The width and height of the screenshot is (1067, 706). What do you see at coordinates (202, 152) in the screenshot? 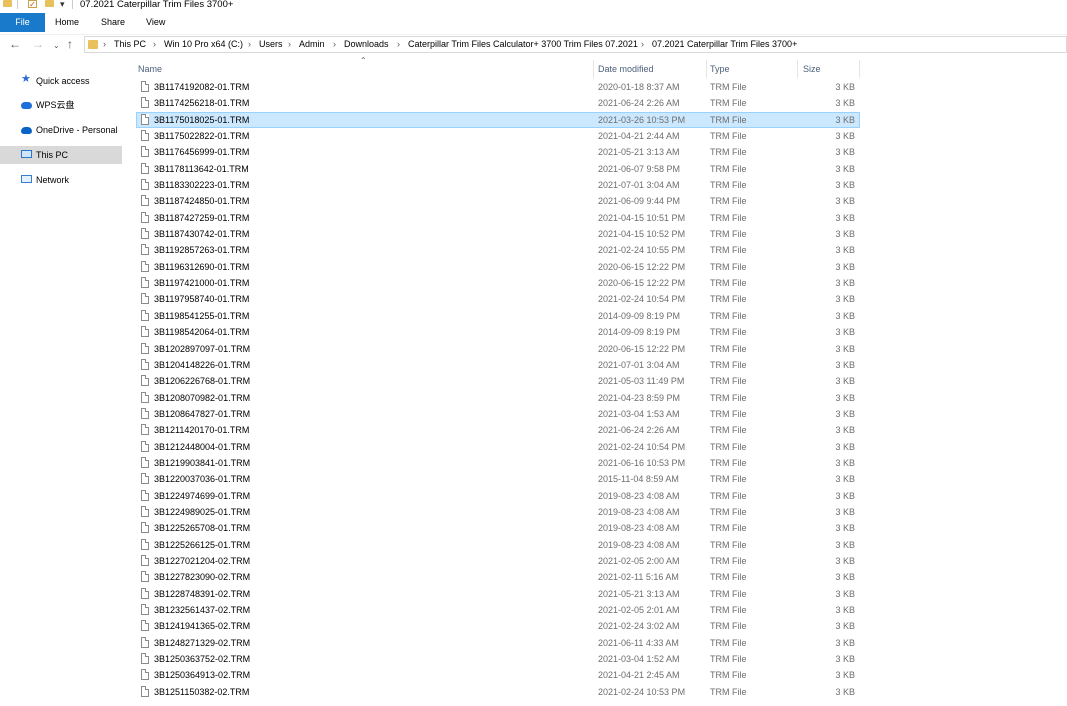
I see `file-name: 3B1176456999-01.TRM` at bounding box center [202, 152].